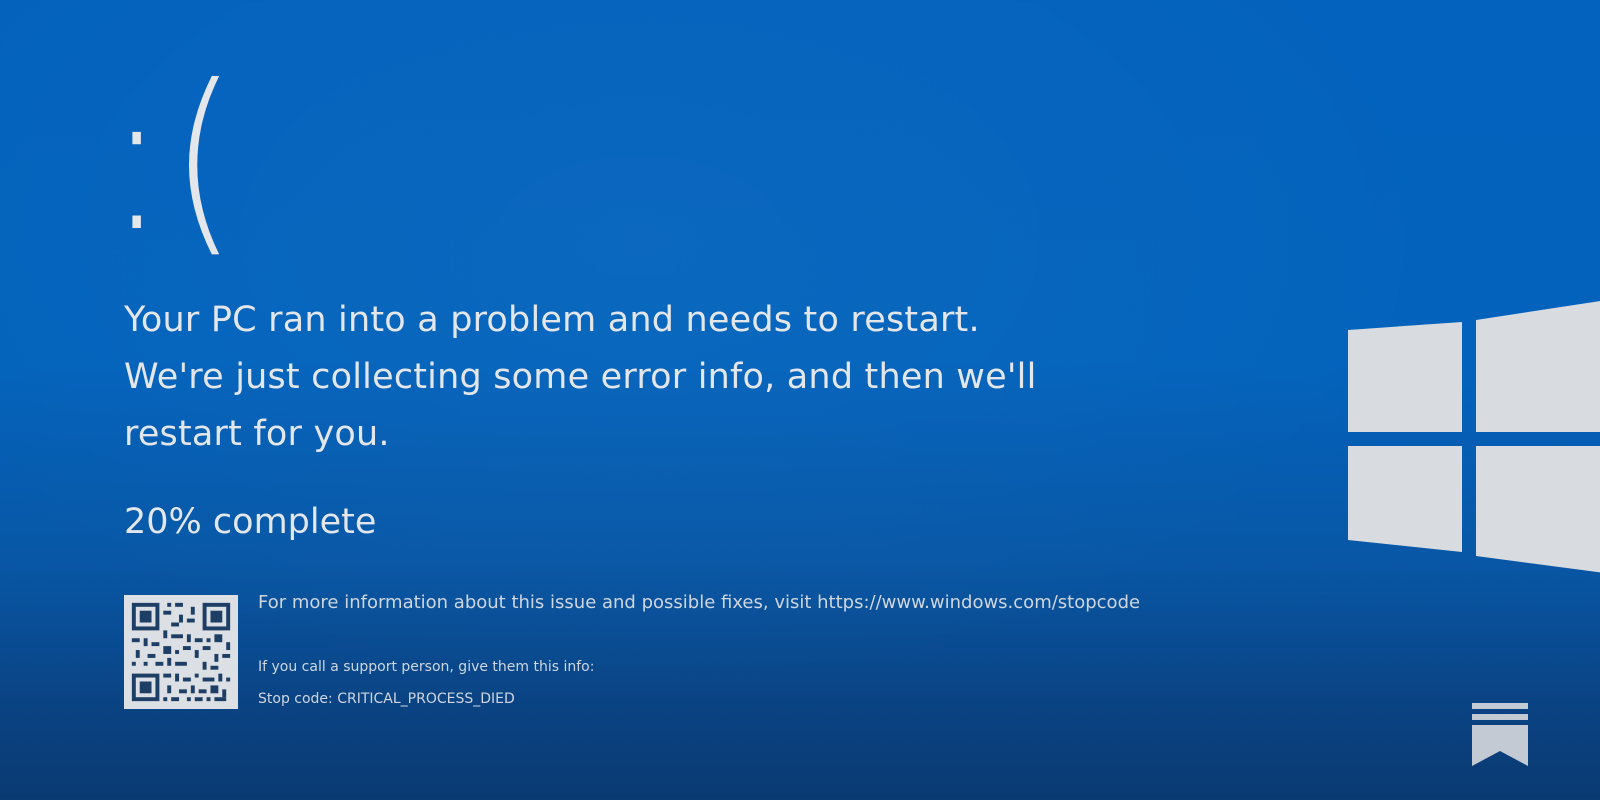 This screenshot has width=1600, height=800. What do you see at coordinates (1500, 735) in the screenshot?
I see `bookmark-icon` at bounding box center [1500, 735].